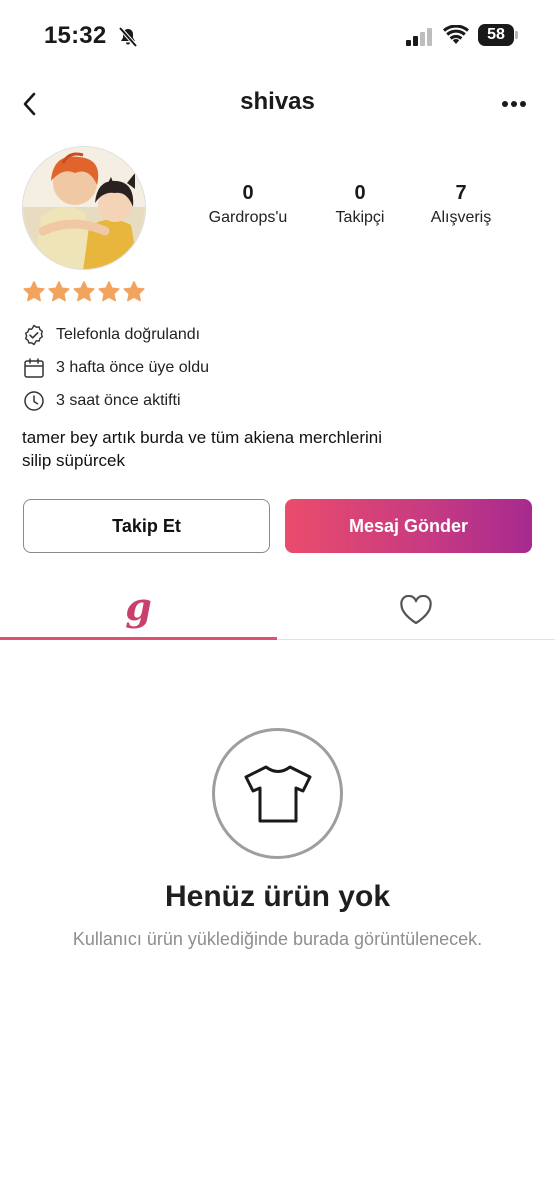 The width and height of the screenshot is (555, 1200). I want to click on heart-icon, so click(415, 610).